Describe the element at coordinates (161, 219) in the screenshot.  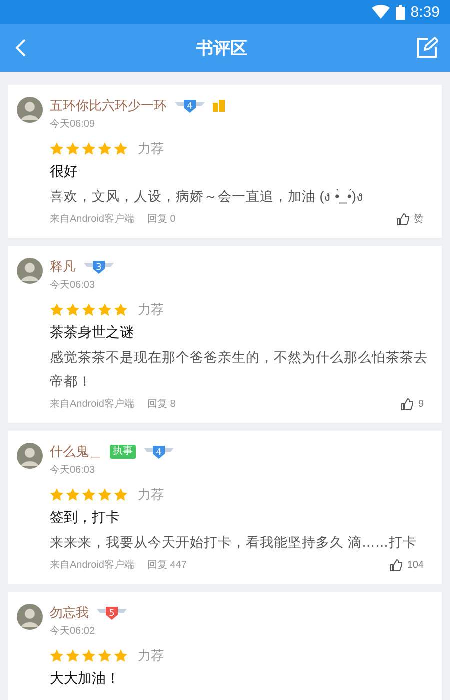
I see `reply-count: 回复 0` at that location.